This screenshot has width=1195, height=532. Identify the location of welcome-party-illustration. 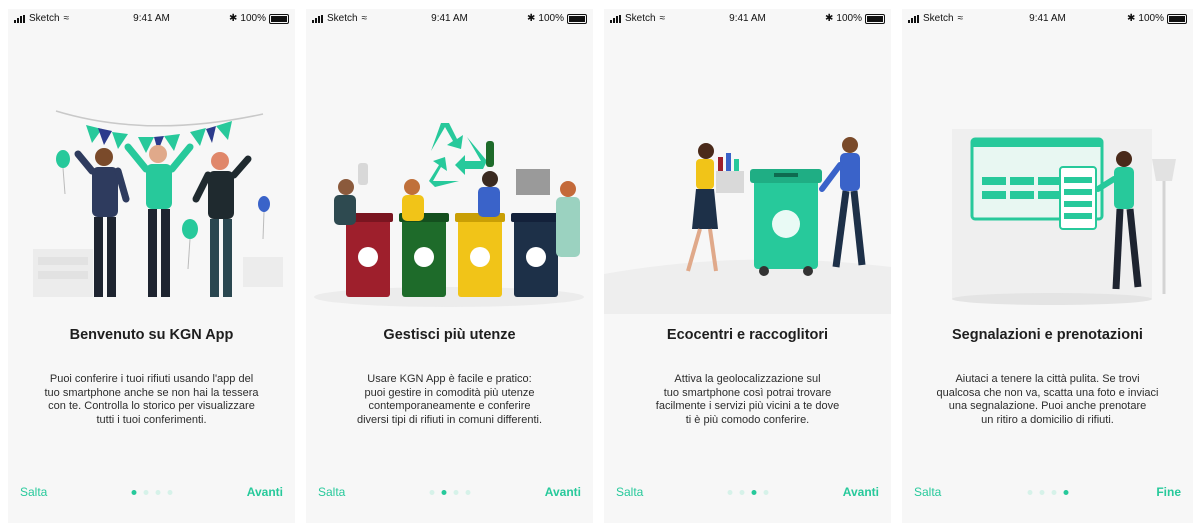
(158, 203).